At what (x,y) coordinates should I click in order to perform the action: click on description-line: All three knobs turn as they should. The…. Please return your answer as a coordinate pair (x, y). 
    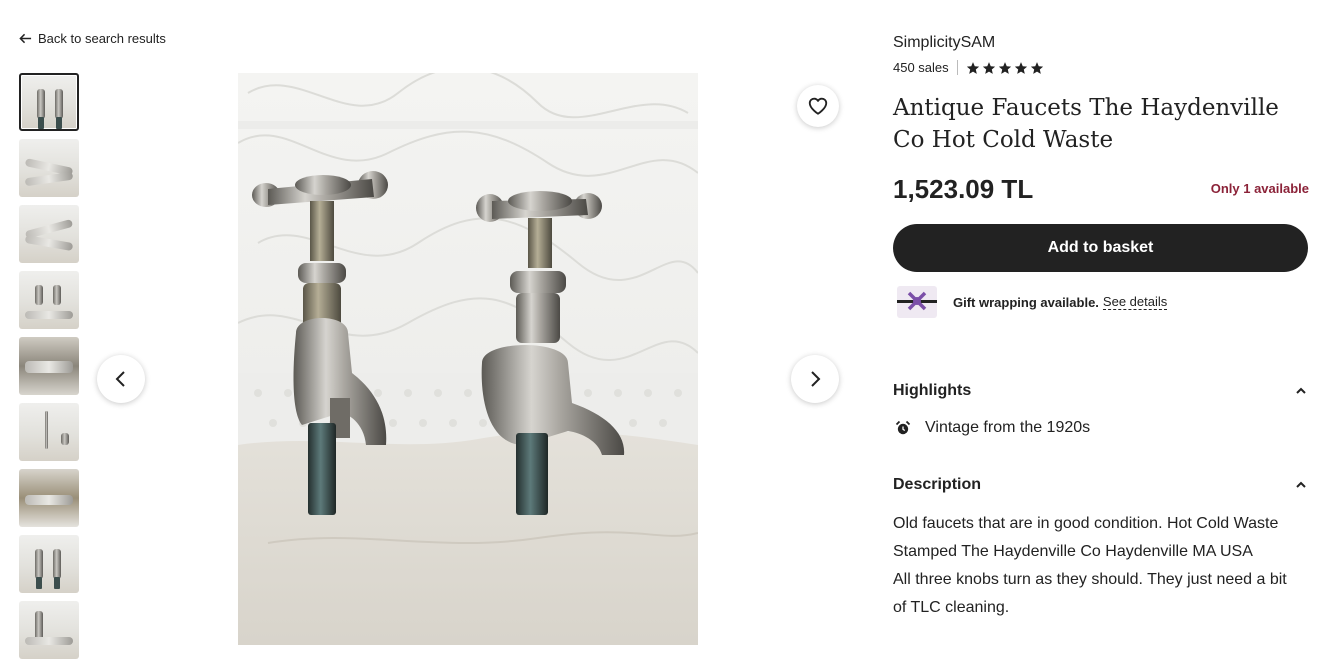
    Looking at the image, I should click on (1090, 593).